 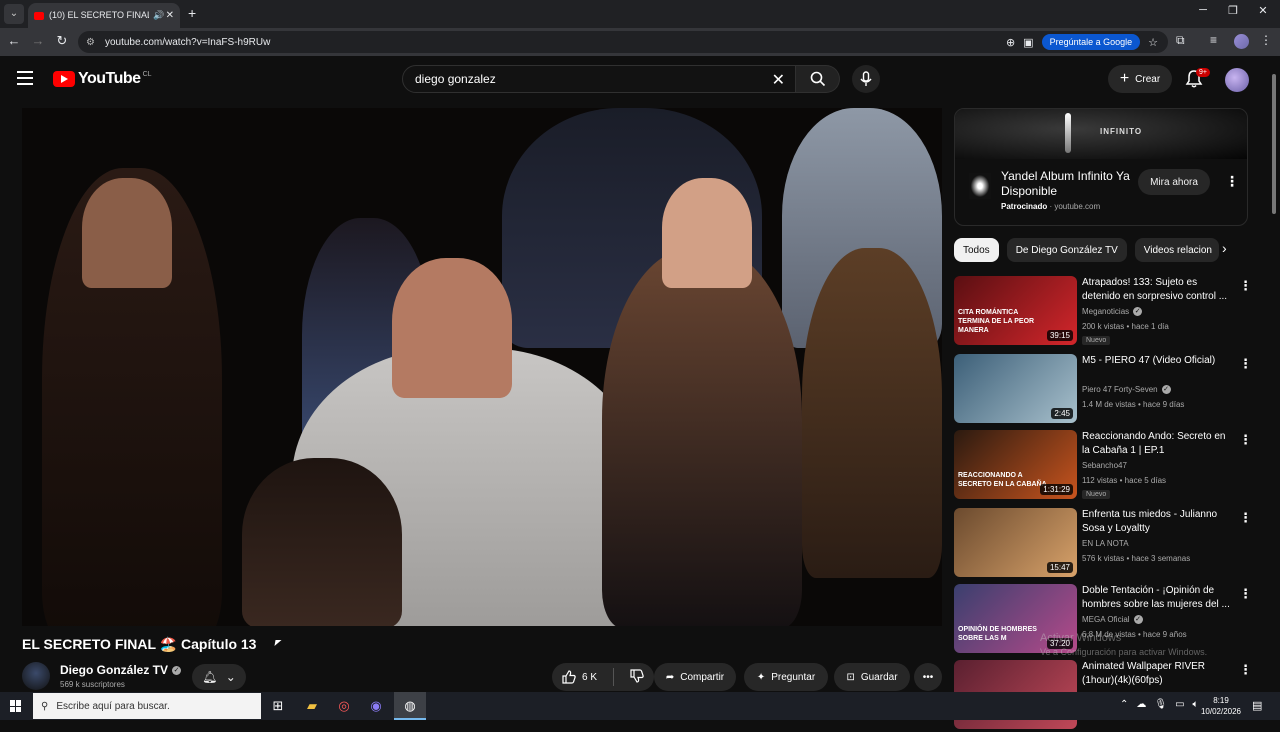 I want to click on taskbar-search-input: ⚲ Escribe aquí para buscar., so click(x=147, y=706).